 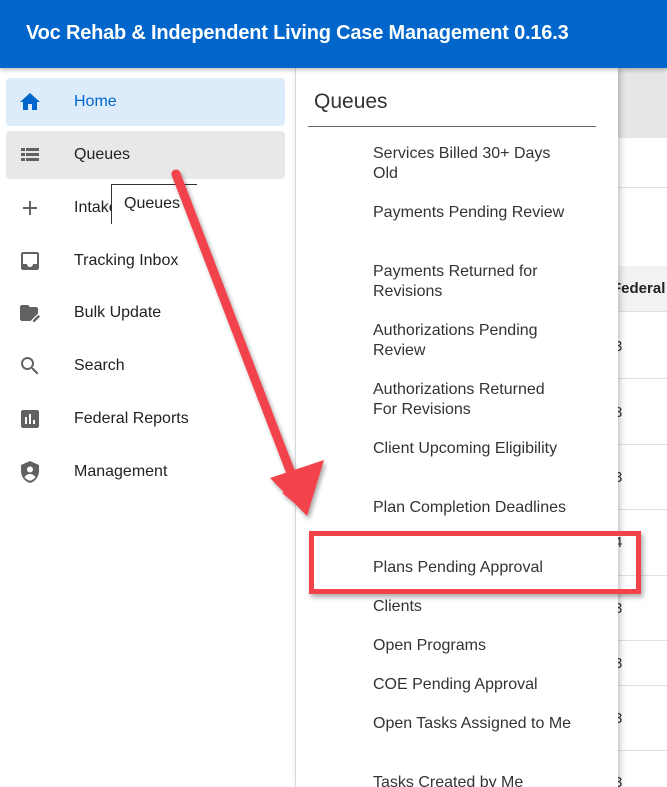 I want to click on tooltip: Queues, so click(x=154, y=204).